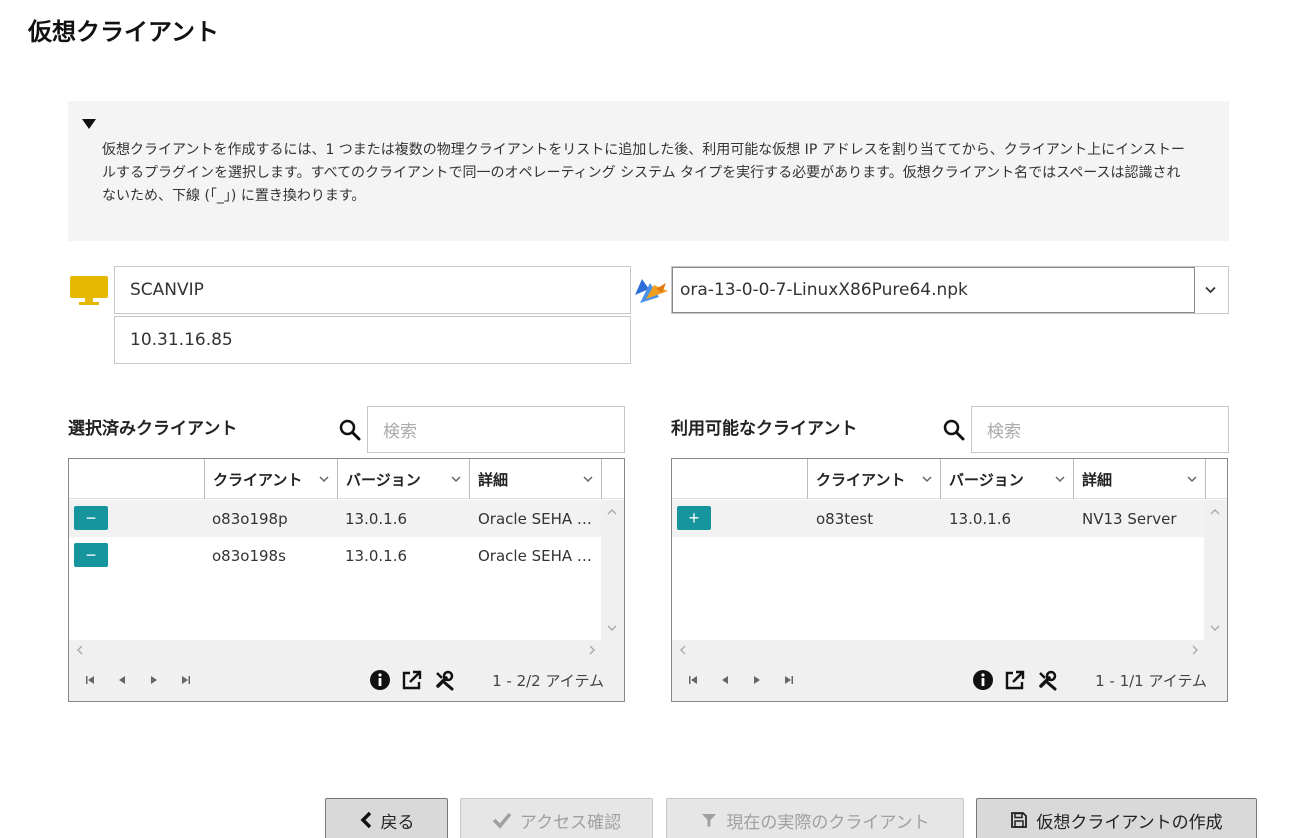 The height and width of the screenshot is (838, 1291). What do you see at coordinates (694, 518) in the screenshot?
I see `add-client-button: +` at bounding box center [694, 518].